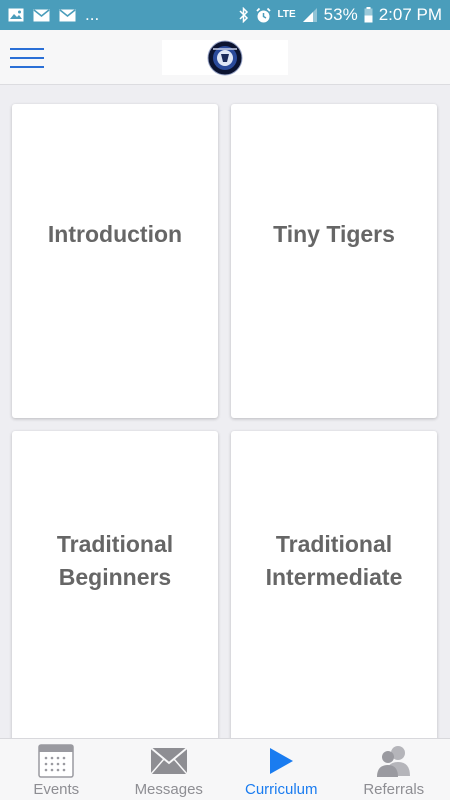  I want to click on card-label: Traditional Intermediate, so click(334, 560).